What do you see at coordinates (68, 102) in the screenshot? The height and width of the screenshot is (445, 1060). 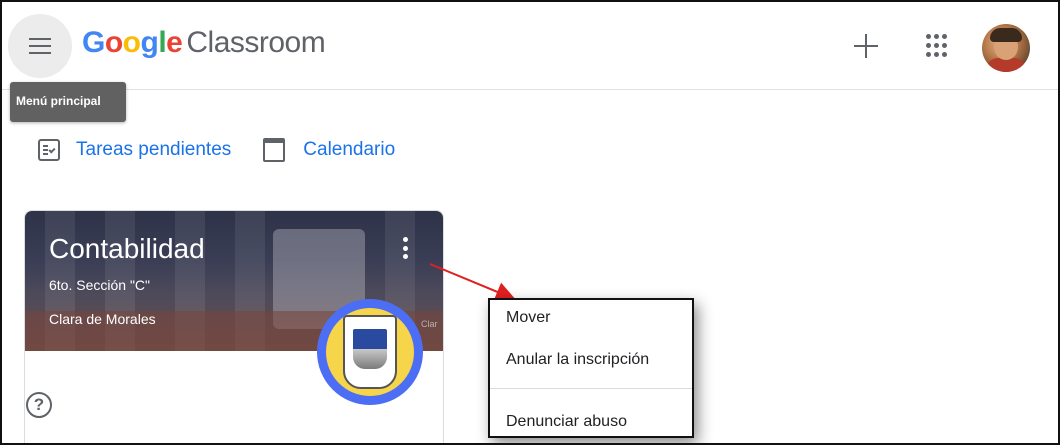 I see `main-menu-tooltip: Menú principal` at bounding box center [68, 102].